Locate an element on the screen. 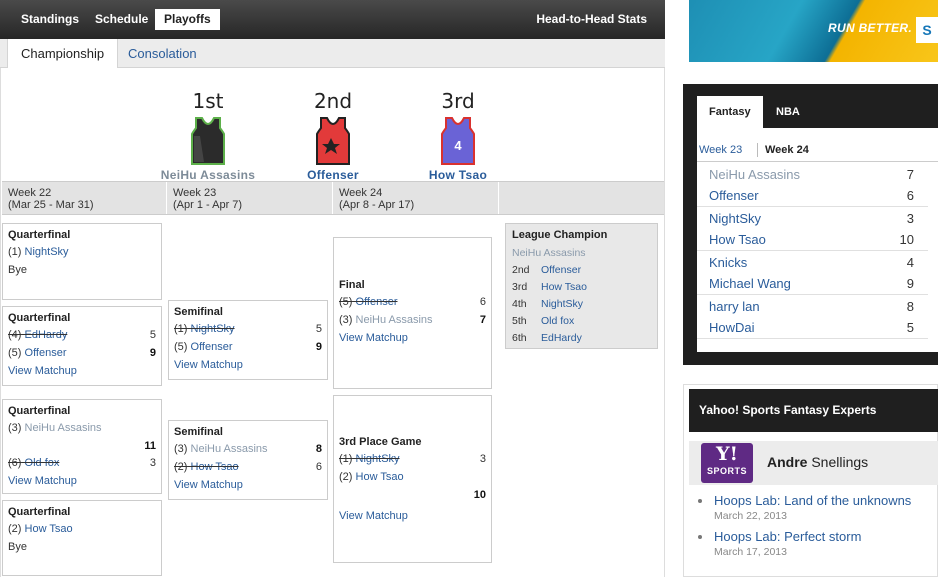  tab-nba: NBA is located at coordinates (788, 112).